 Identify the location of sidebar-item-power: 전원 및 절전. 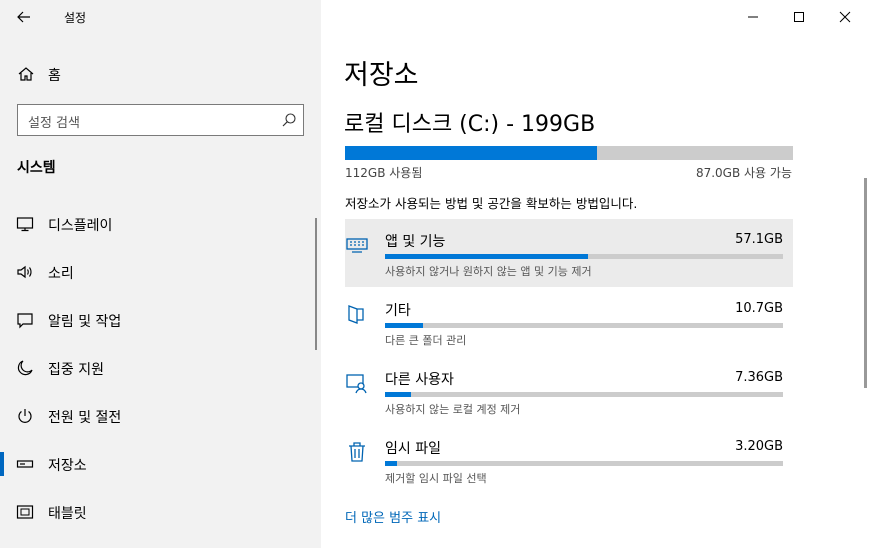
(160, 416).